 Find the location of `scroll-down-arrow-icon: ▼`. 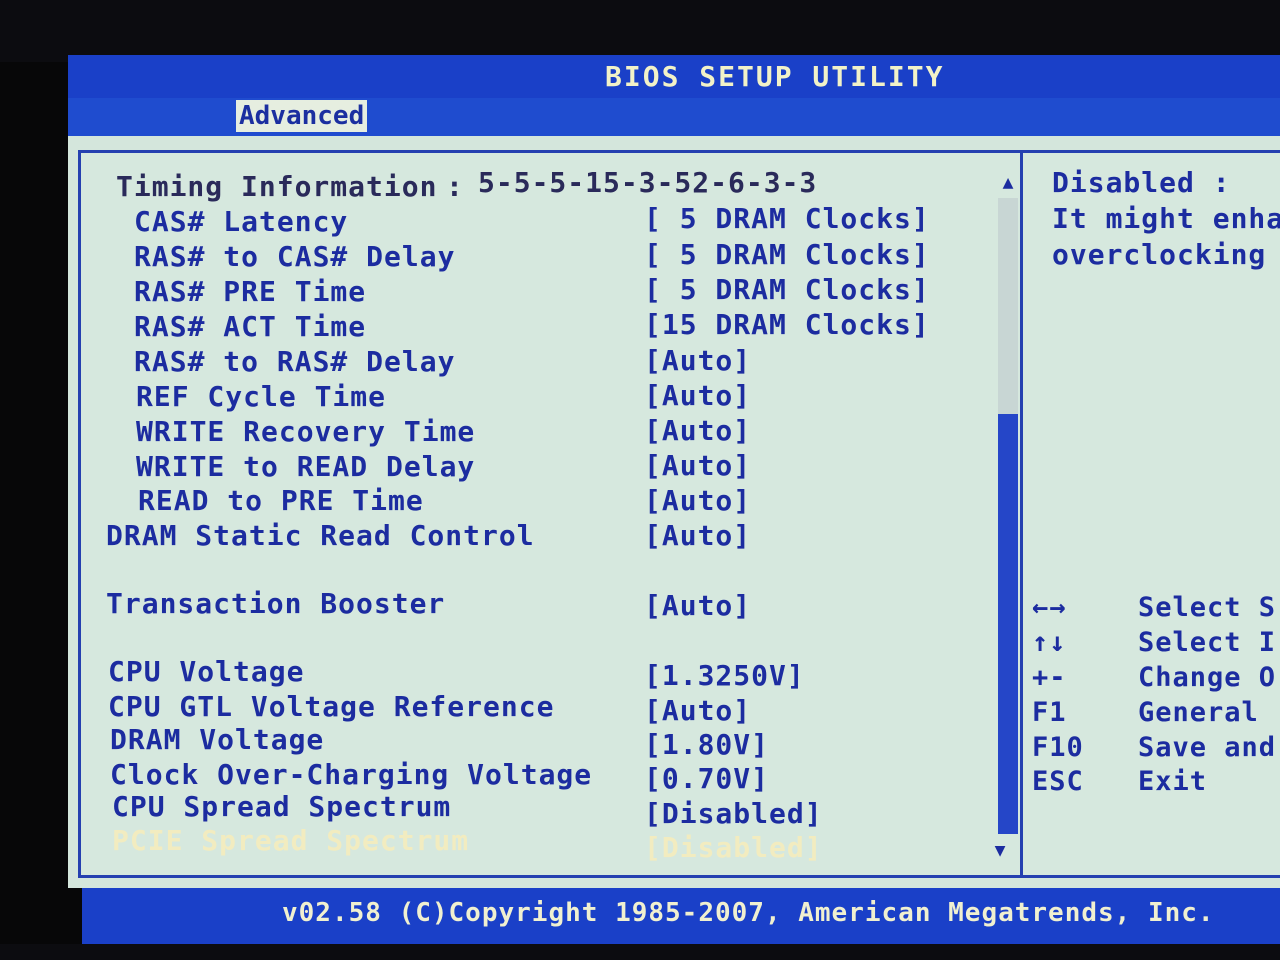

scroll-down-arrow-icon: ▼ is located at coordinates (1000, 850).